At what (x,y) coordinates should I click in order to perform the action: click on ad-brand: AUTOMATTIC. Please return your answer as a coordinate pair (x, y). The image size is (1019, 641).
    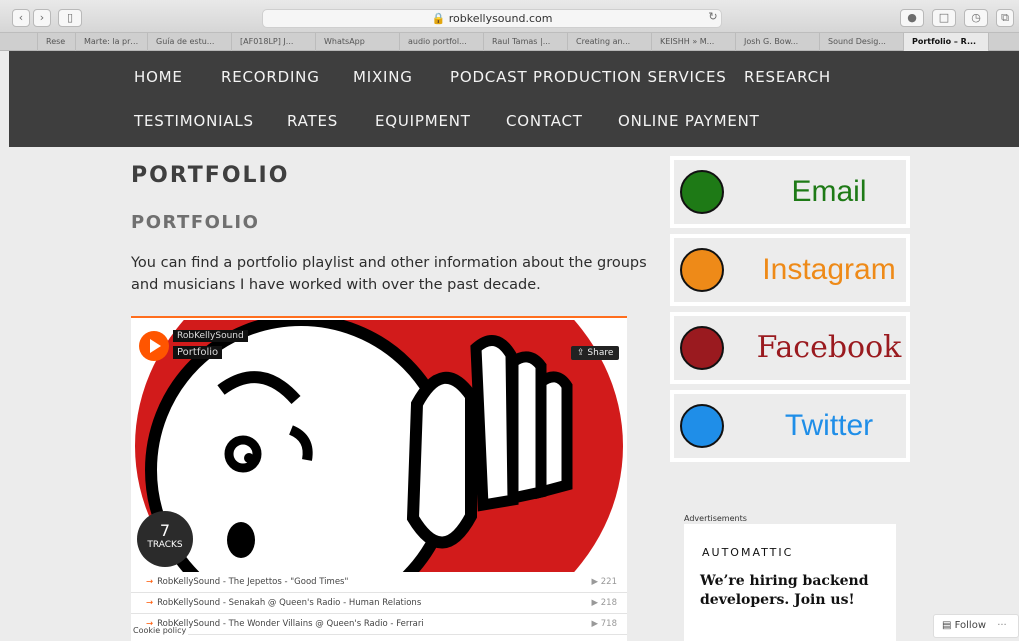
    Looking at the image, I should click on (748, 552).